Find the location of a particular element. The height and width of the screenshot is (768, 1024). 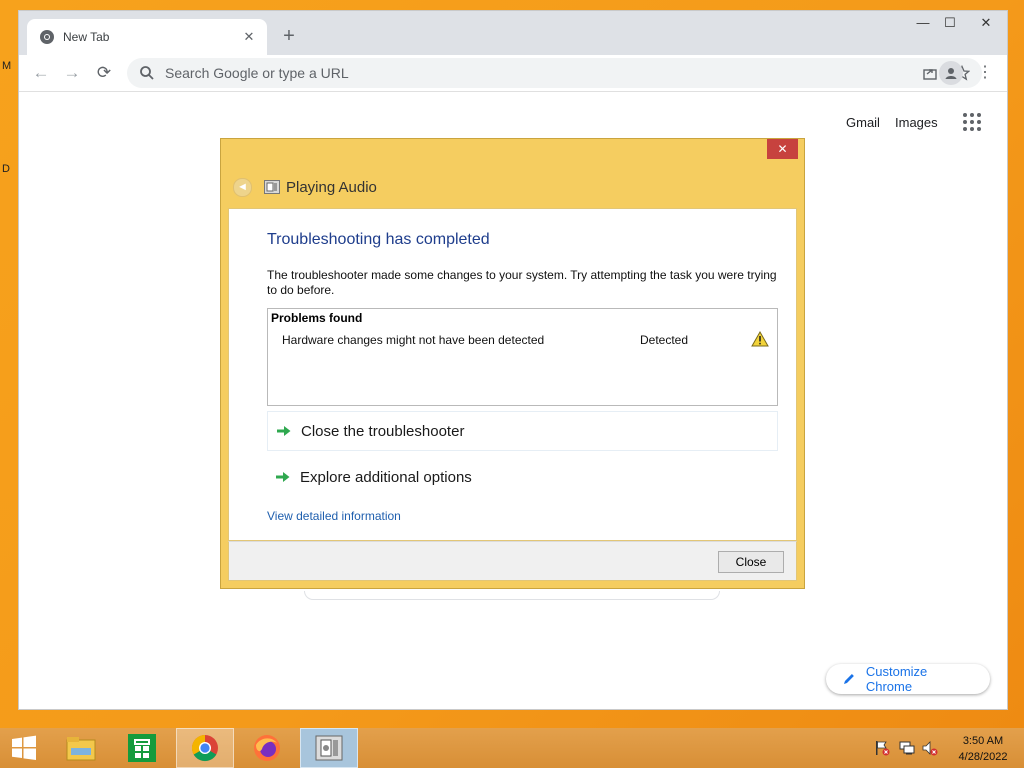

browser-menu-icon: ⋮ is located at coordinates (985, 73).